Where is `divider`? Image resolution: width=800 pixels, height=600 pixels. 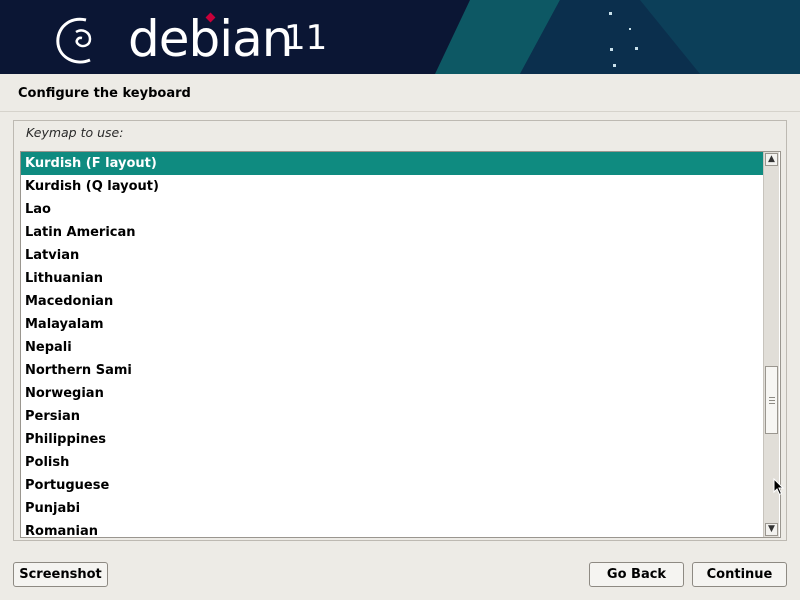 divider is located at coordinates (400, 111).